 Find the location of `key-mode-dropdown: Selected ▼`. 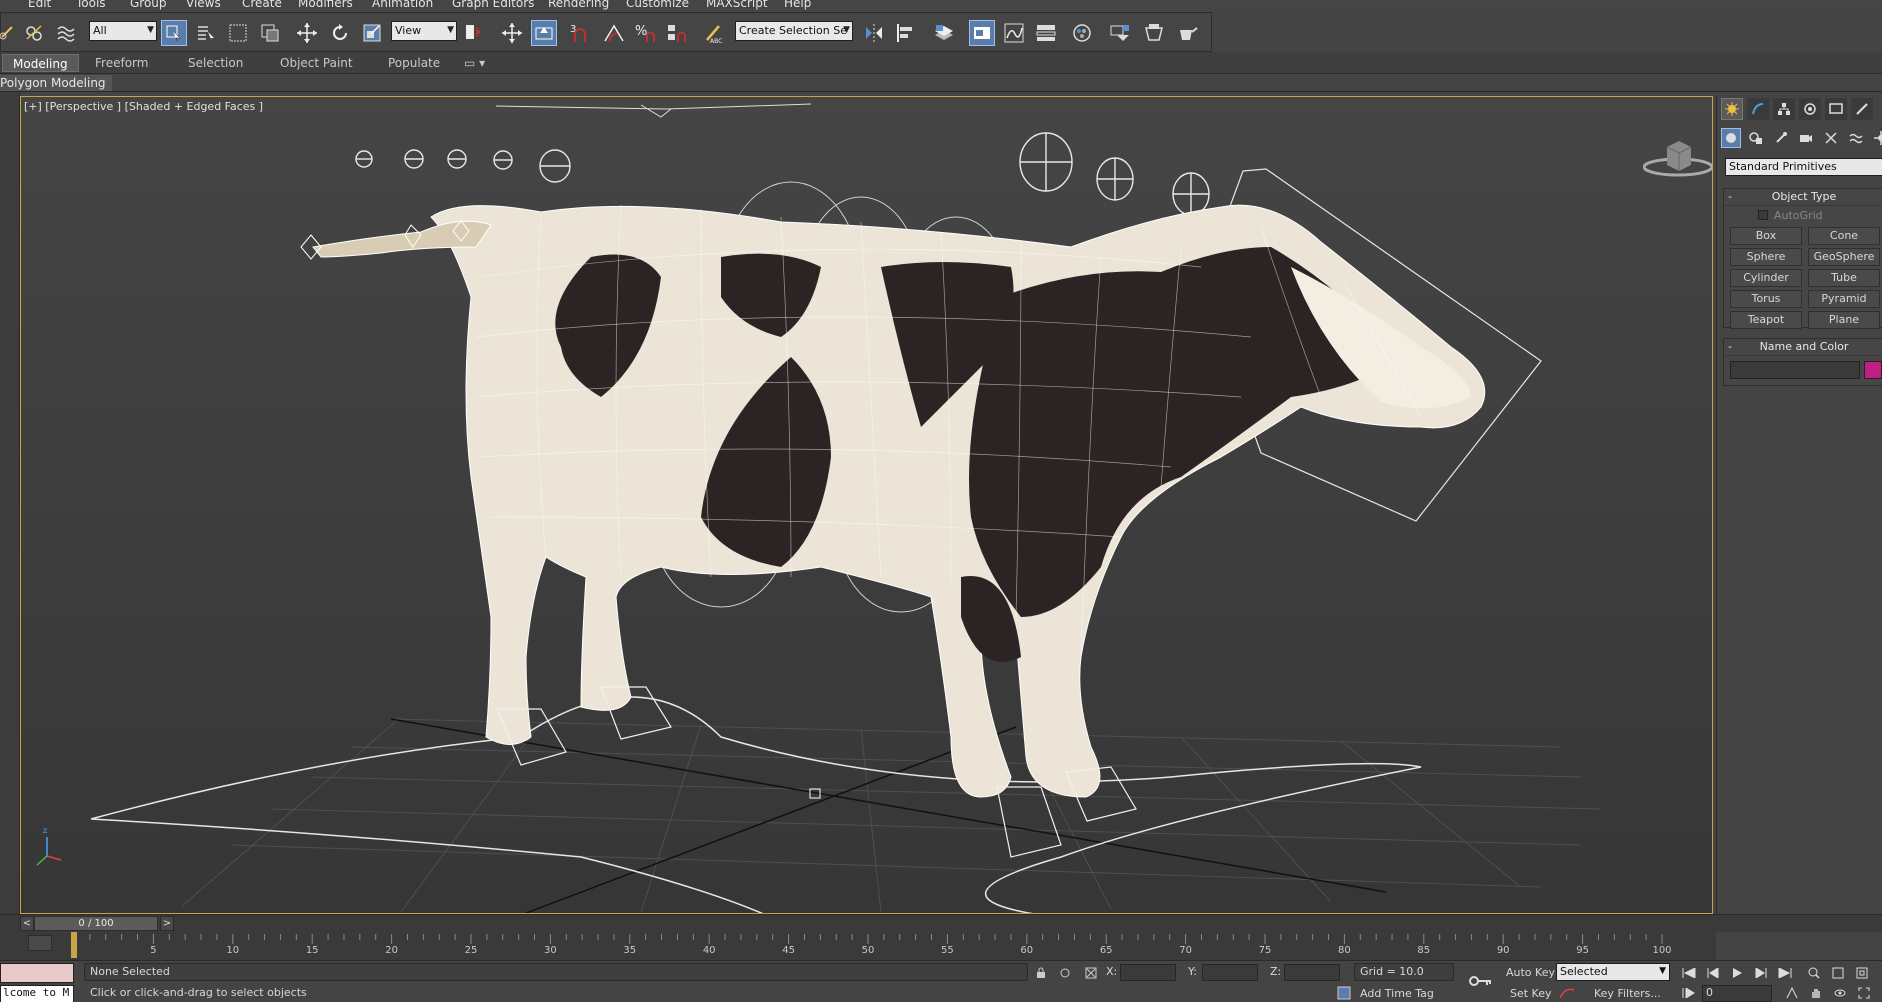

key-mode-dropdown: Selected ▼ is located at coordinates (1613, 972).